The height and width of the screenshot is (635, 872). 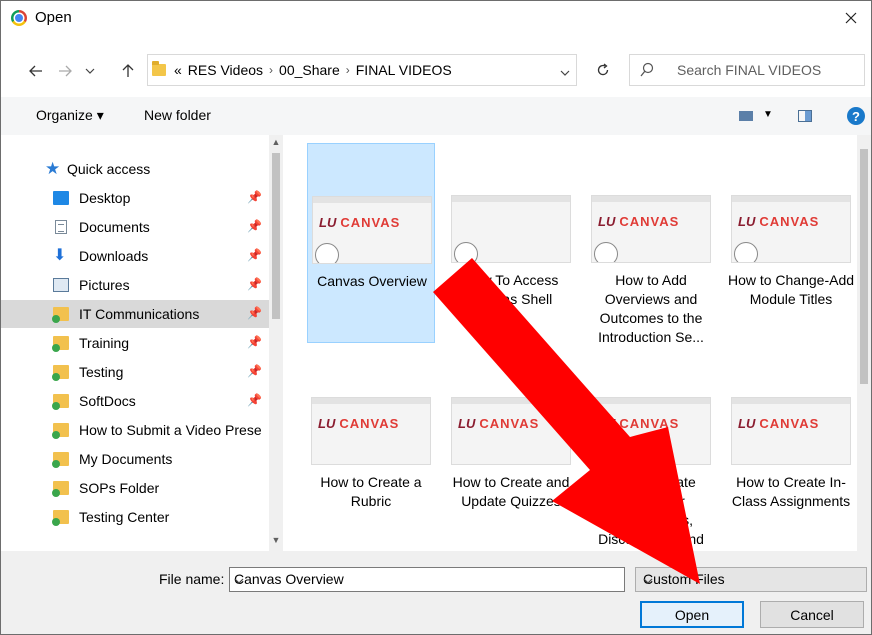 What do you see at coordinates (53, 168) in the screenshot?
I see `star-icon: ★` at bounding box center [53, 168].